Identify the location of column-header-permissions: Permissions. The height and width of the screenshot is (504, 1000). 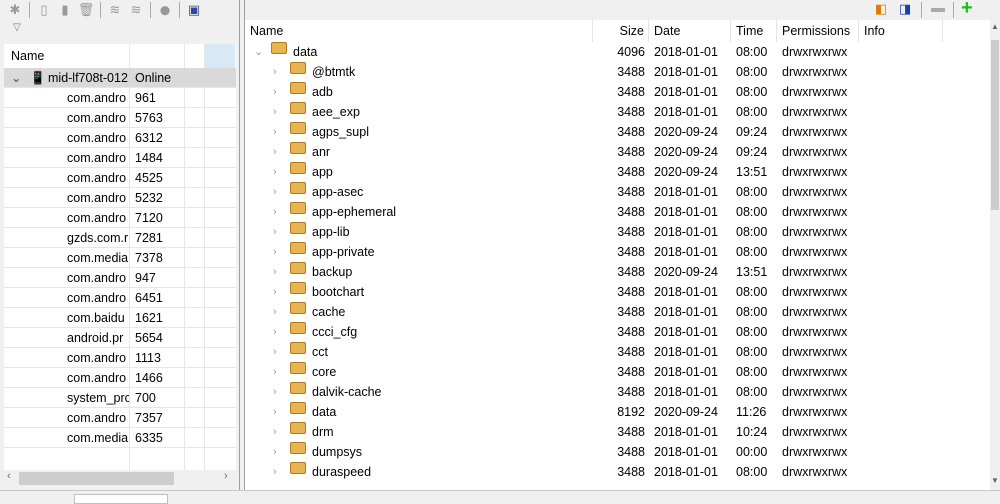
(818, 31).